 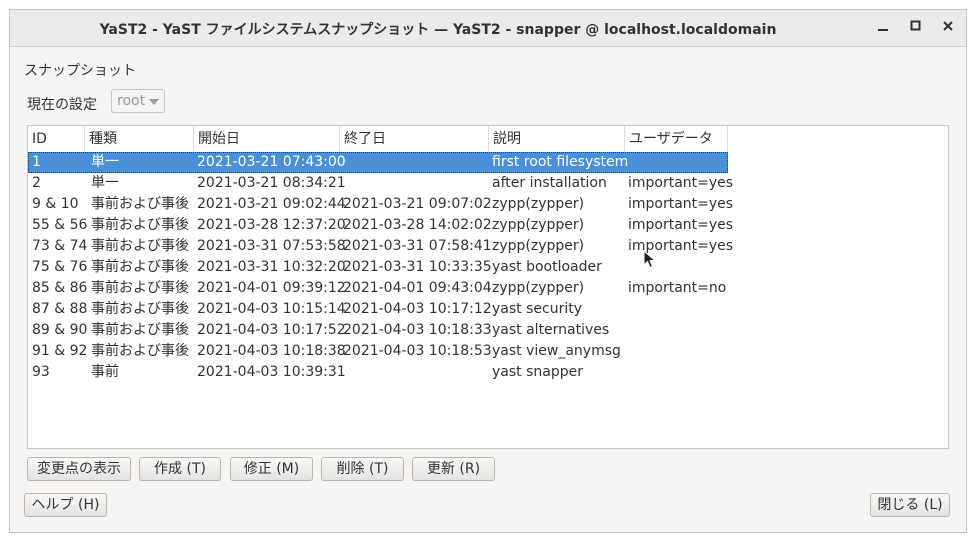 I want to click on cell-user: important=no, so click(x=677, y=288).